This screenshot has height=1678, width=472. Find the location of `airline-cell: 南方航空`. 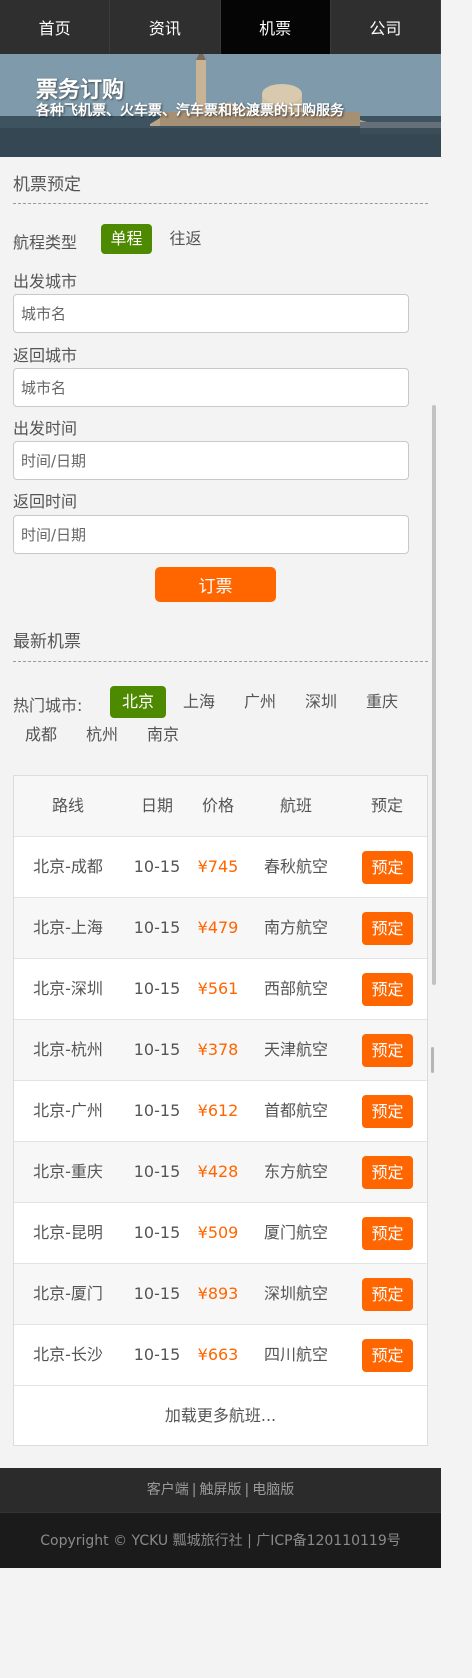

airline-cell: 南方航空 is located at coordinates (295, 927).